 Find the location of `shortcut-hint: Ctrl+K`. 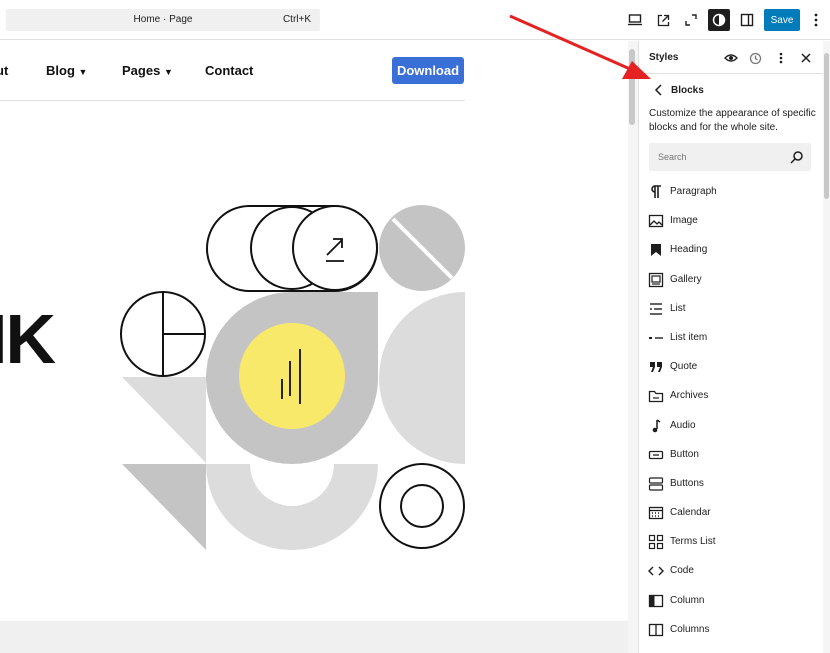

shortcut-hint: Ctrl+K is located at coordinates (296, 19).